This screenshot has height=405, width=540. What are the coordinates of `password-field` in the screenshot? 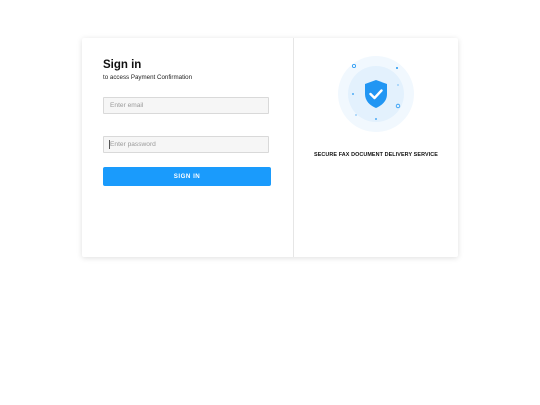 It's located at (186, 144).